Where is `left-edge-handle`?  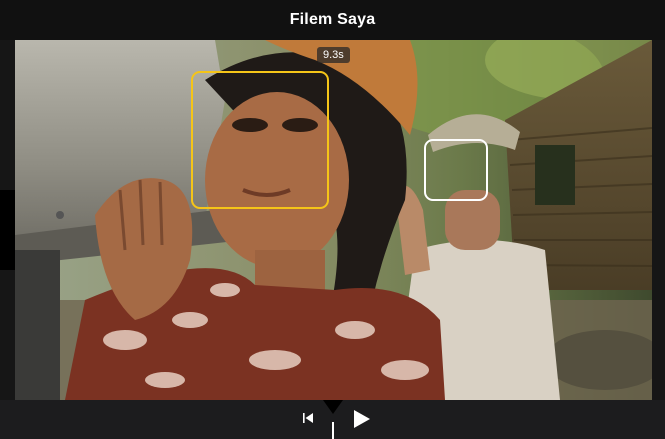
left-edge-handle is located at coordinates (7, 230).